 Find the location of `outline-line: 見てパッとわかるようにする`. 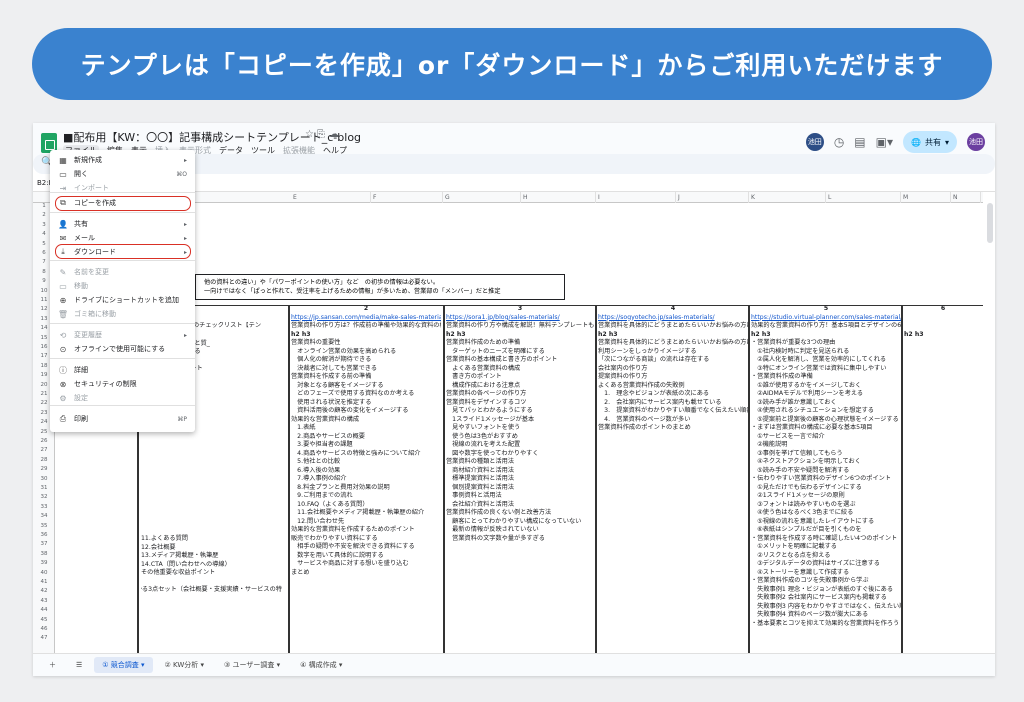

outline-line: 見てパッとわかるようにする is located at coordinates (520, 411).